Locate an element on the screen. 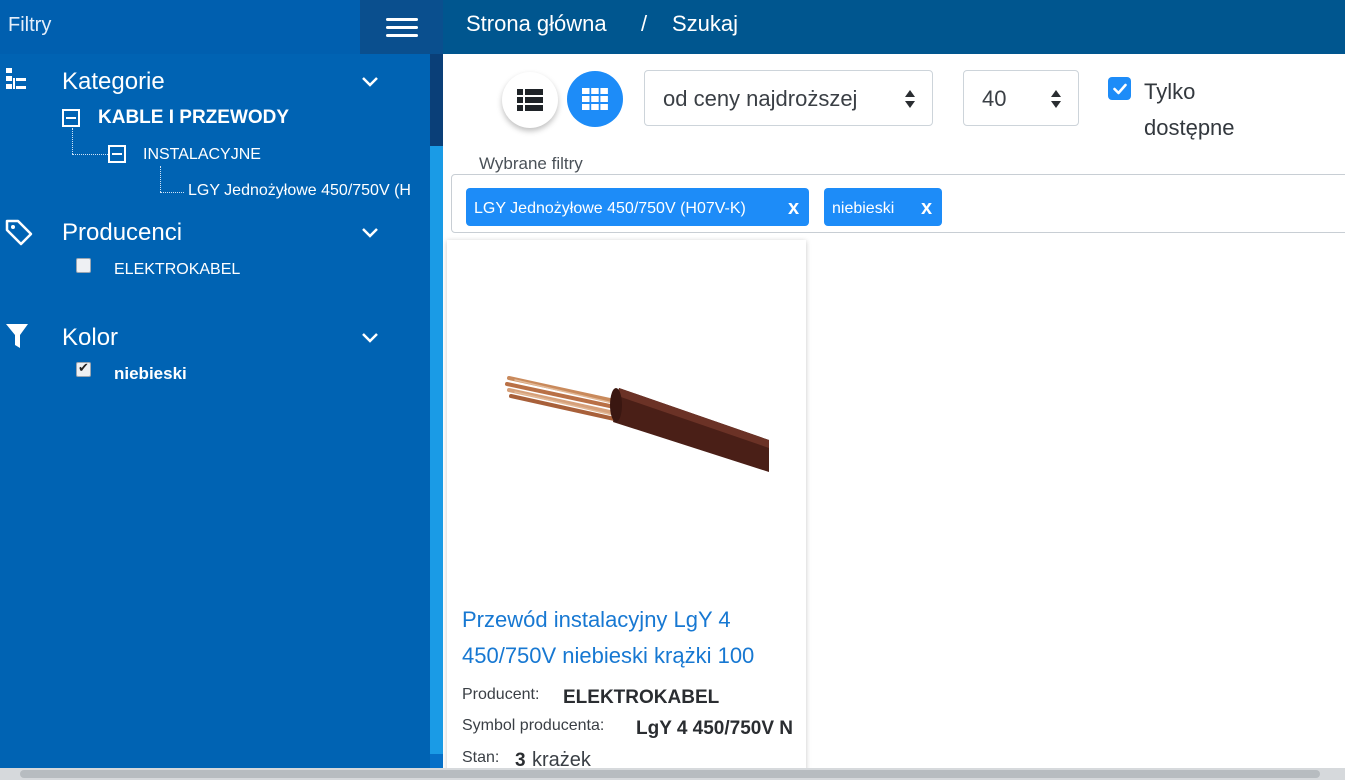 Image resolution: width=1345 pixels, height=780 pixels. breadcrumb-current: Szukaj is located at coordinates (705, 23).